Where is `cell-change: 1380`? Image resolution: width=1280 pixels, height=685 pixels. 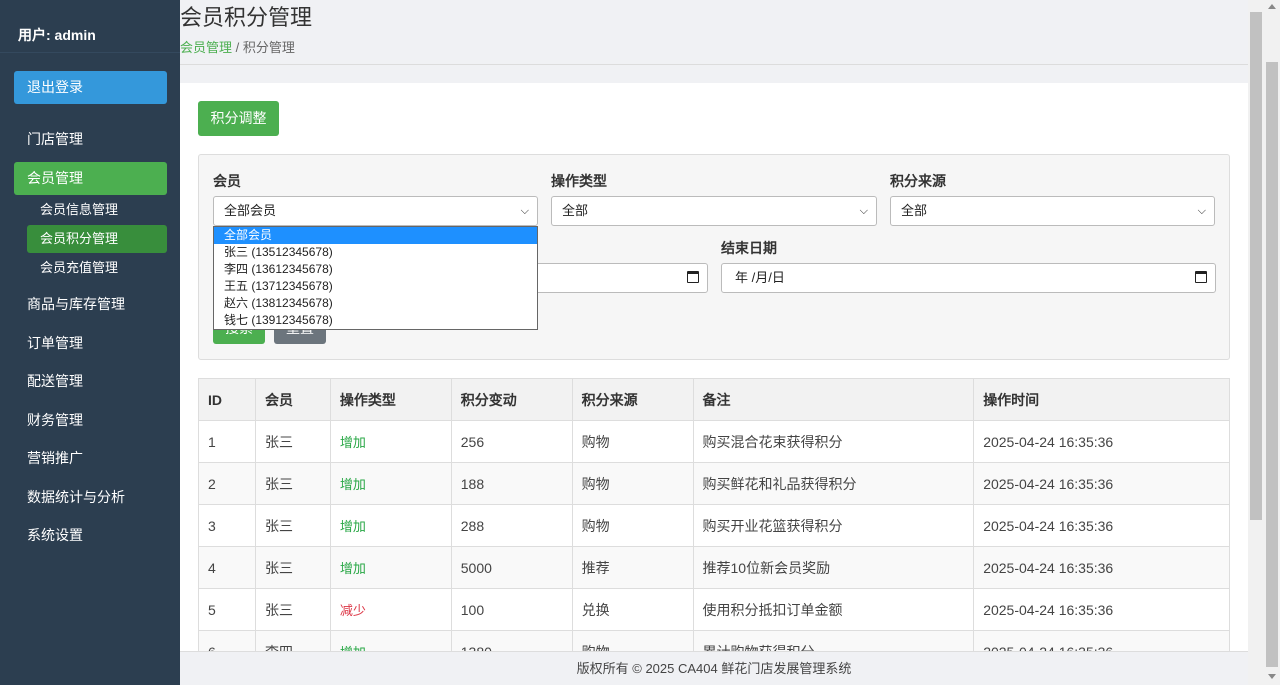 cell-change: 1380 is located at coordinates (511, 640).